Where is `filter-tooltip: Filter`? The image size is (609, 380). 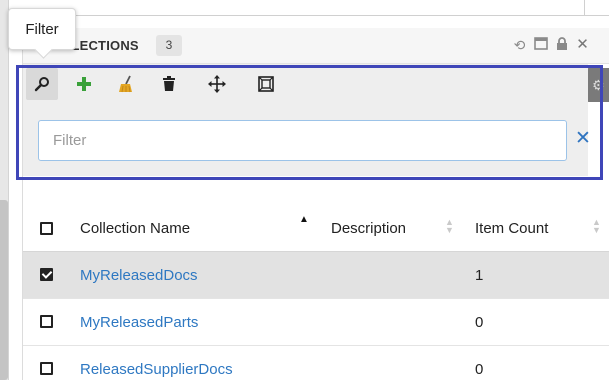
filter-tooltip: Filter is located at coordinates (42, 29).